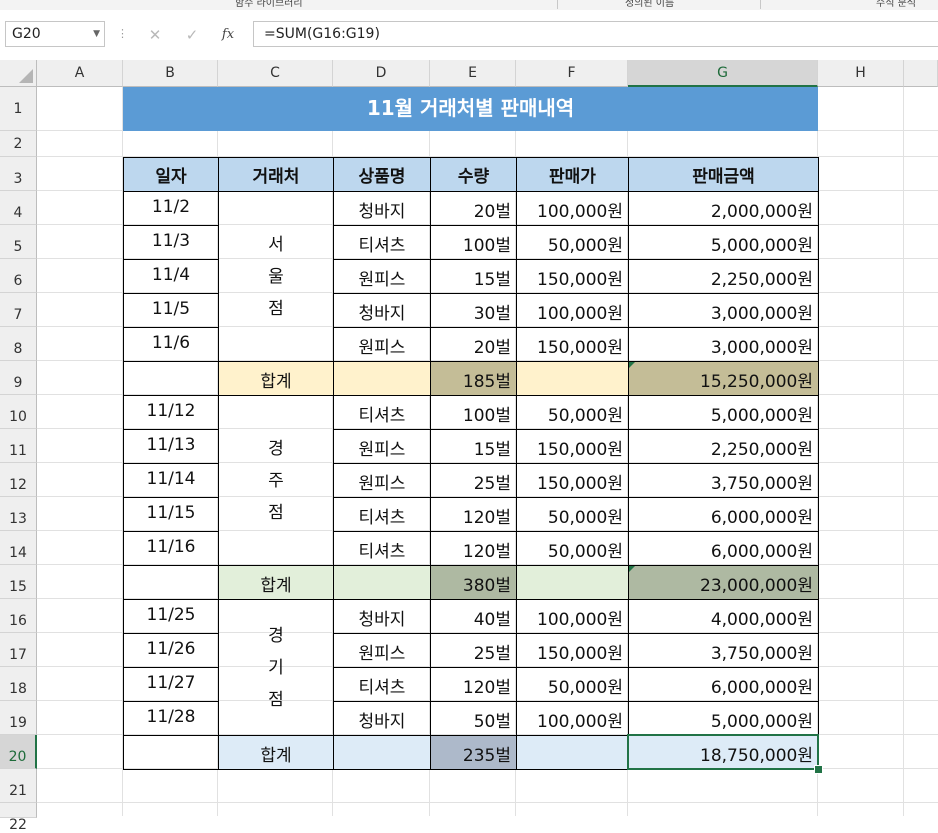 Image resolution: width=938 pixels, height=833 pixels. What do you see at coordinates (18, 174) in the screenshot?
I see `row-header-3: 3` at bounding box center [18, 174].